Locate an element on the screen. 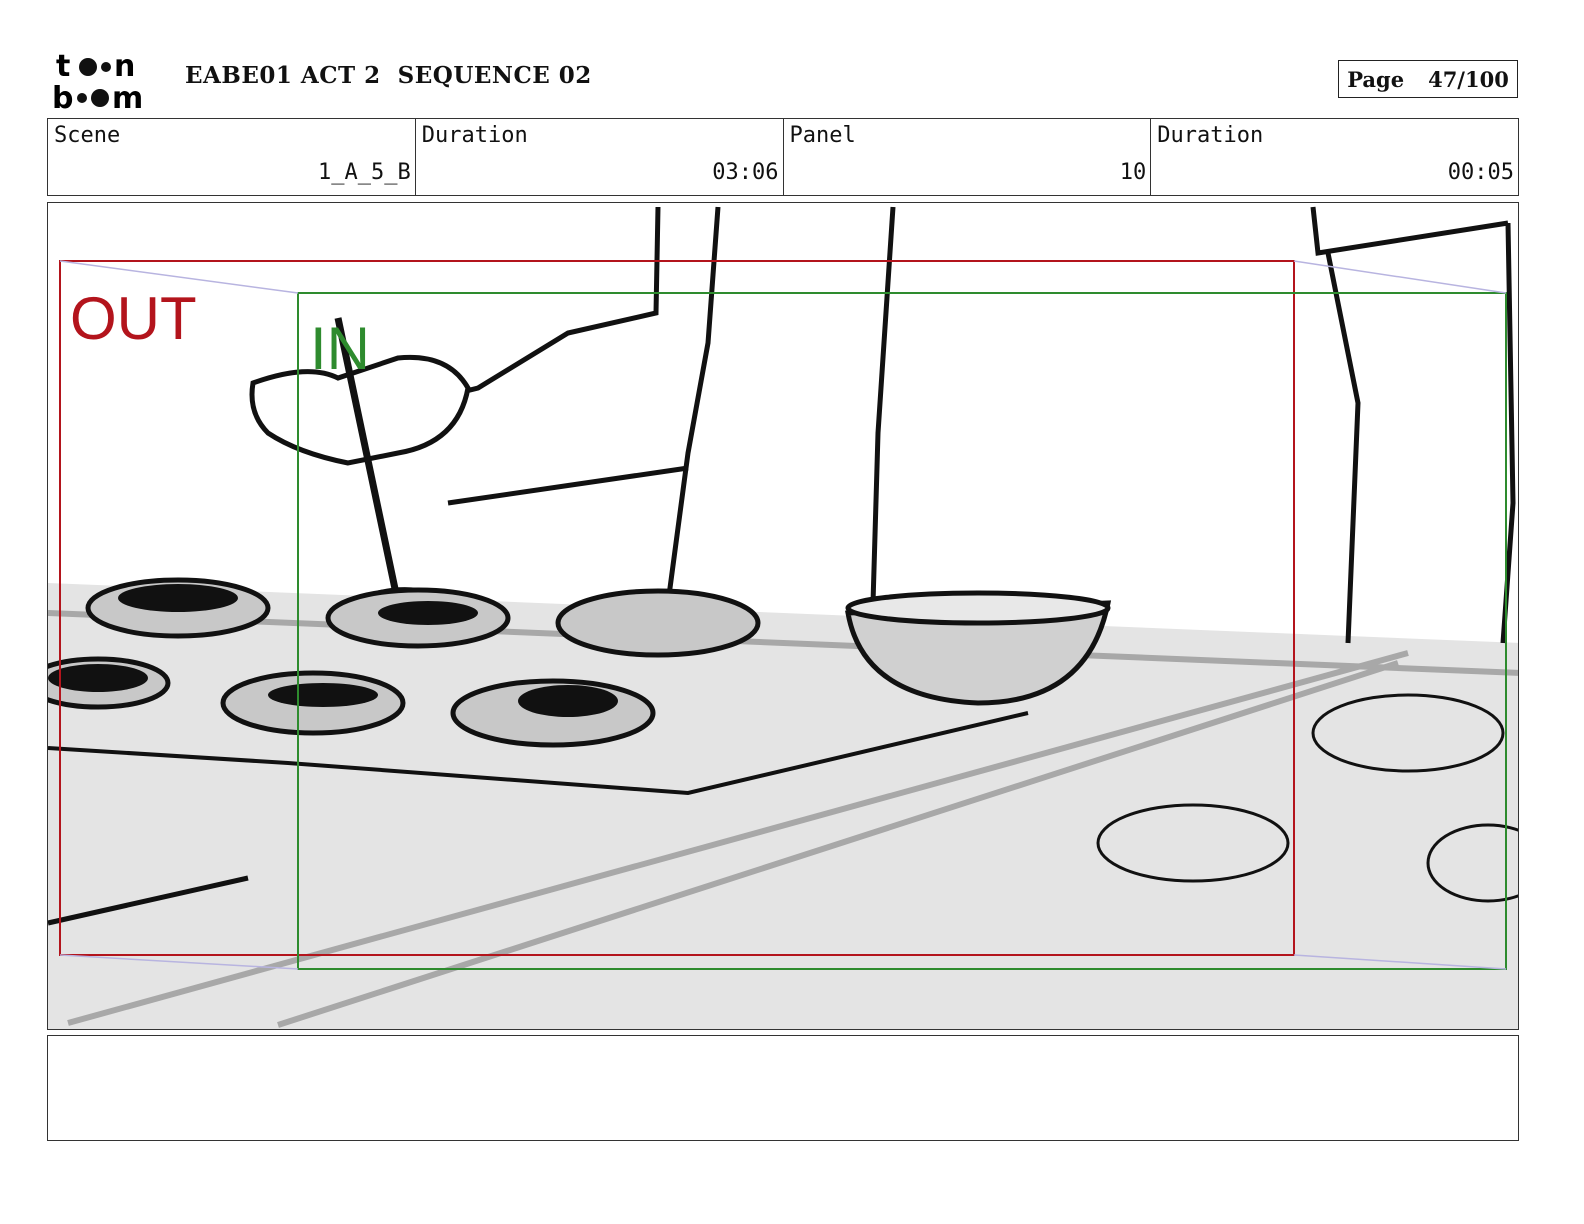 The height and width of the screenshot is (1224, 1584). scene-cell: Scene 1_A_5_B is located at coordinates (232, 157).